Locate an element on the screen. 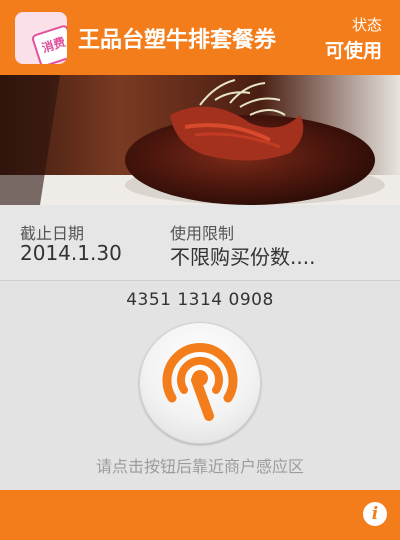 The image size is (400, 540). coupon-code: 4351 1314 0908 is located at coordinates (200, 300).